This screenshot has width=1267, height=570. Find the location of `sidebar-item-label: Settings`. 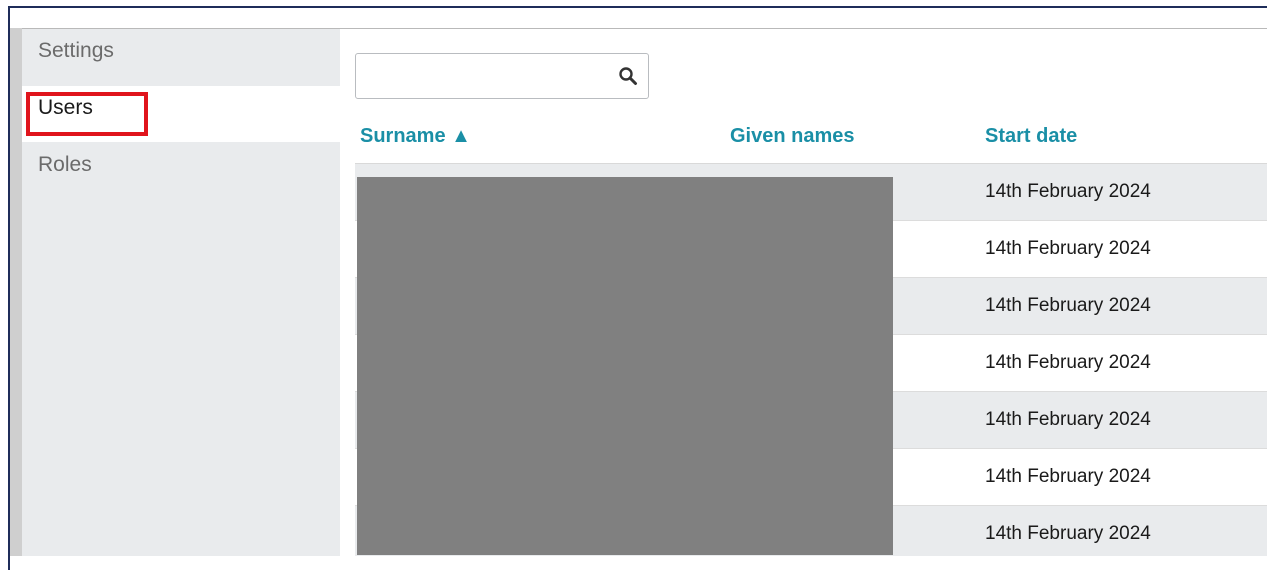

sidebar-item-label: Settings is located at coordinates (76, 50).